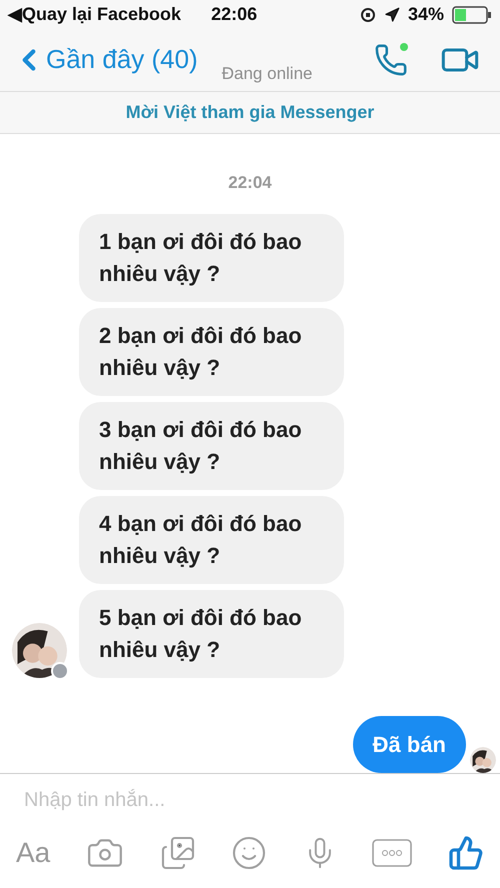  I want to click on battery-percent: 34%, so click(426, 14).